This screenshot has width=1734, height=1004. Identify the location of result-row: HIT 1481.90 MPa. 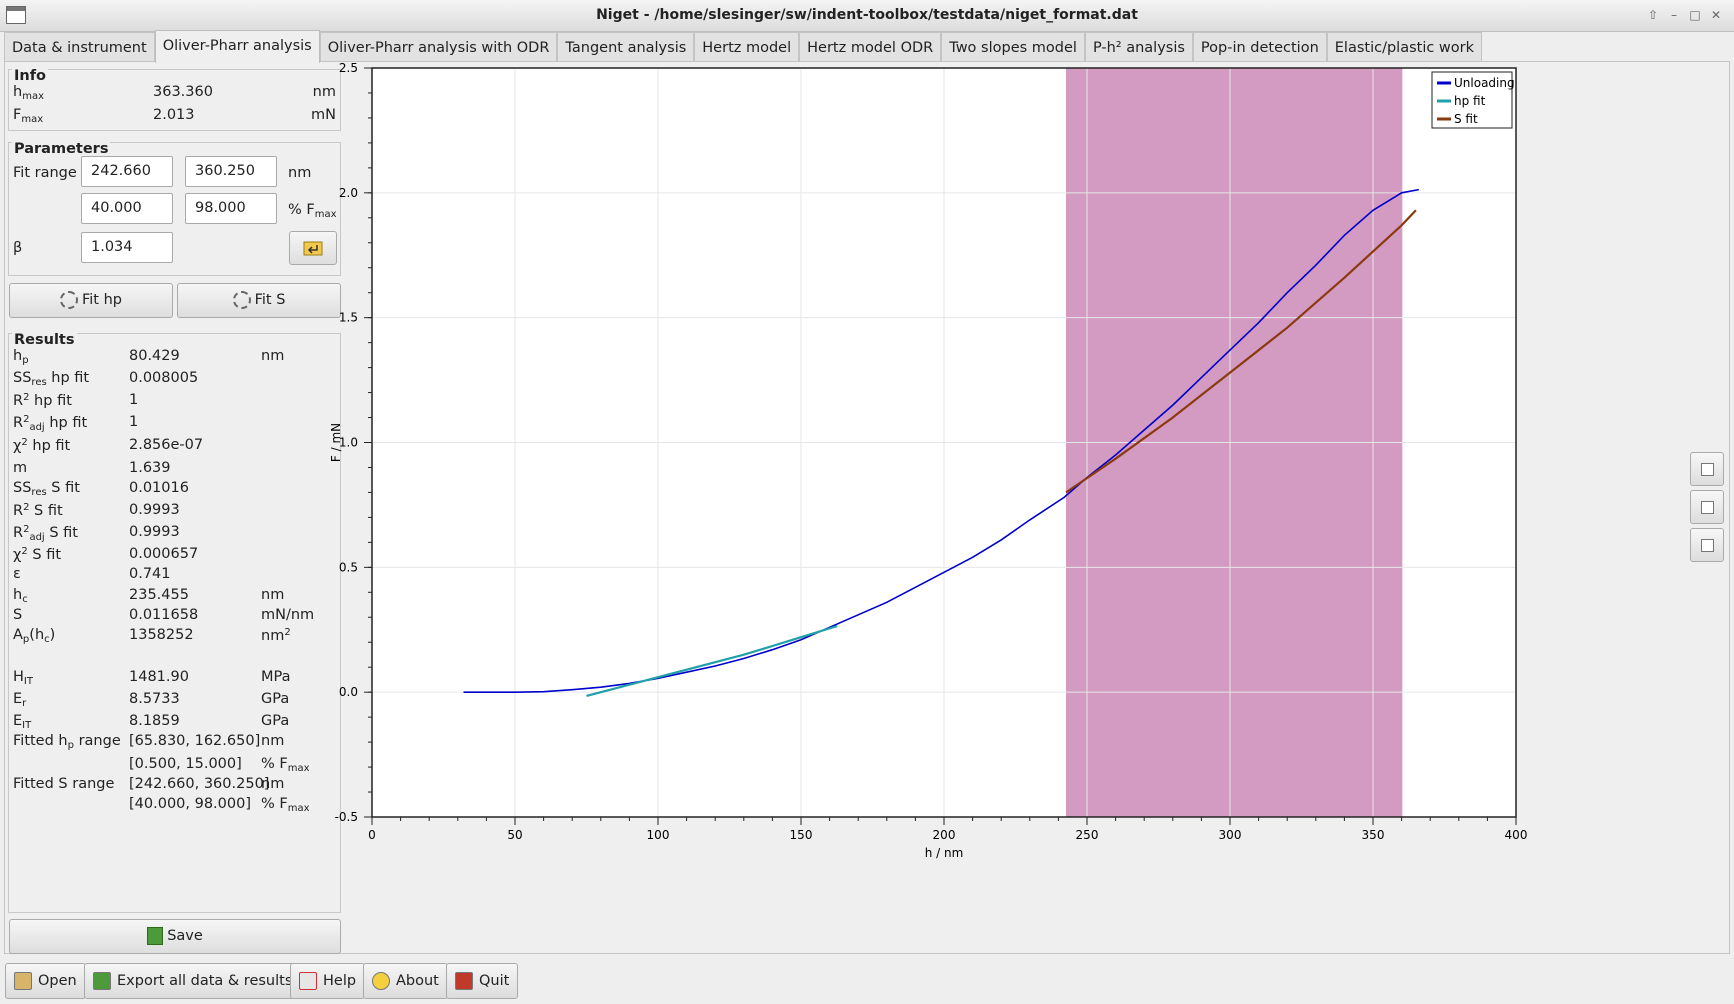
(174, 680).